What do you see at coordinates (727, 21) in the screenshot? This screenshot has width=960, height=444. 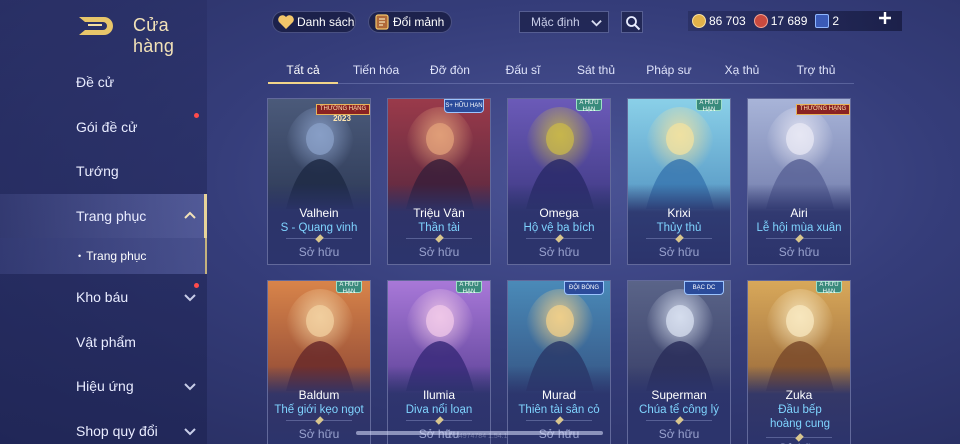 I see `gold-amount: 86 703` at bounding box center [727, 21].